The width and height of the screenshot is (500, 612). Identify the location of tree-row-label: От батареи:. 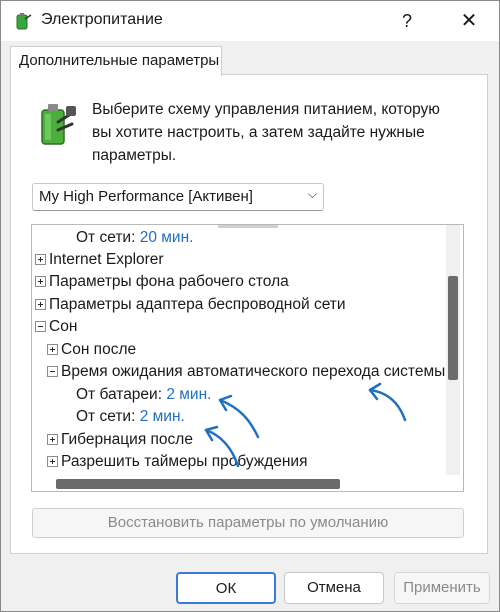
(119, 394).